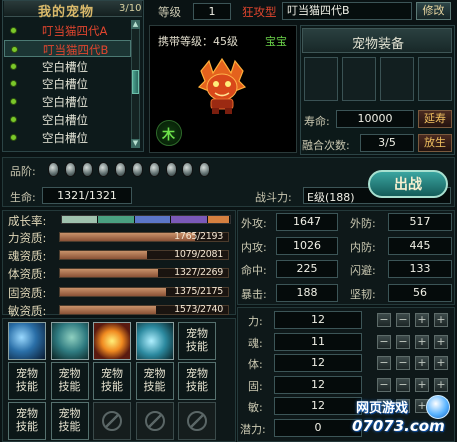 This screenshot has width=457, height=442. What do you see at coordinates (27, 256) in the screenshot?
I see `aptitude-label: 魂资质:` at bounding box center [27, 256].